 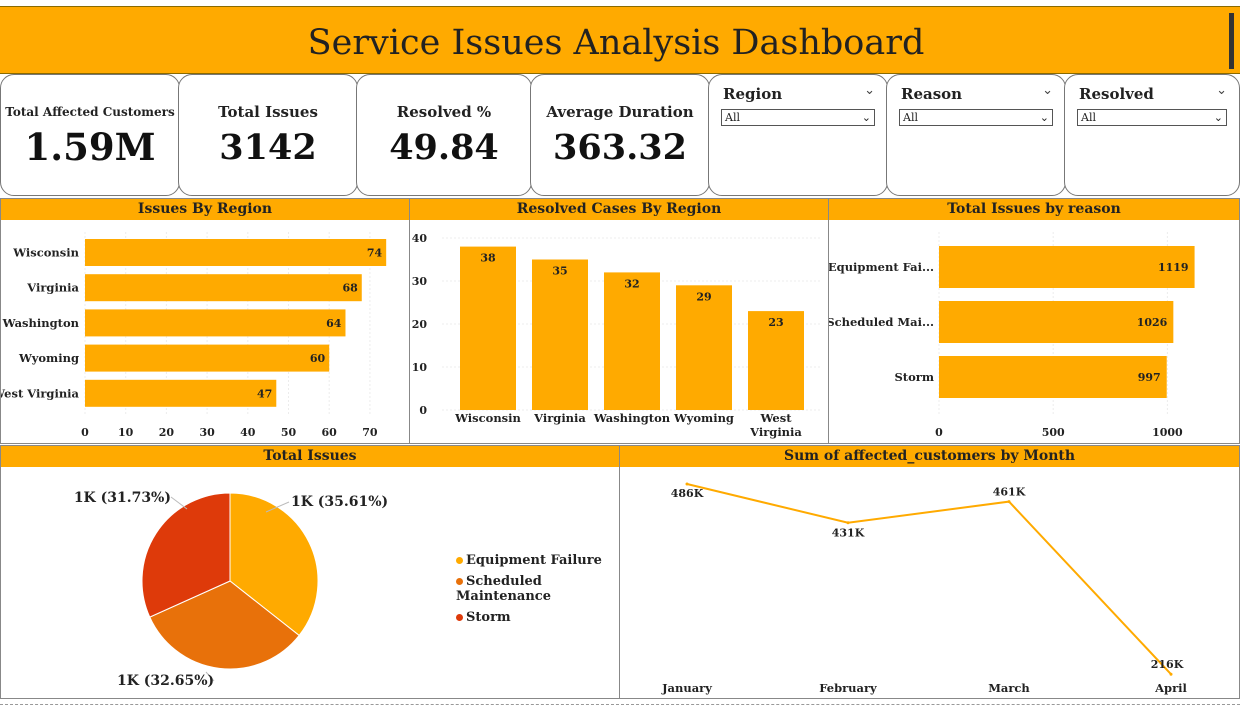 I want to click on kpi-label: Total Affected Customers, so click(x=90, y=112).